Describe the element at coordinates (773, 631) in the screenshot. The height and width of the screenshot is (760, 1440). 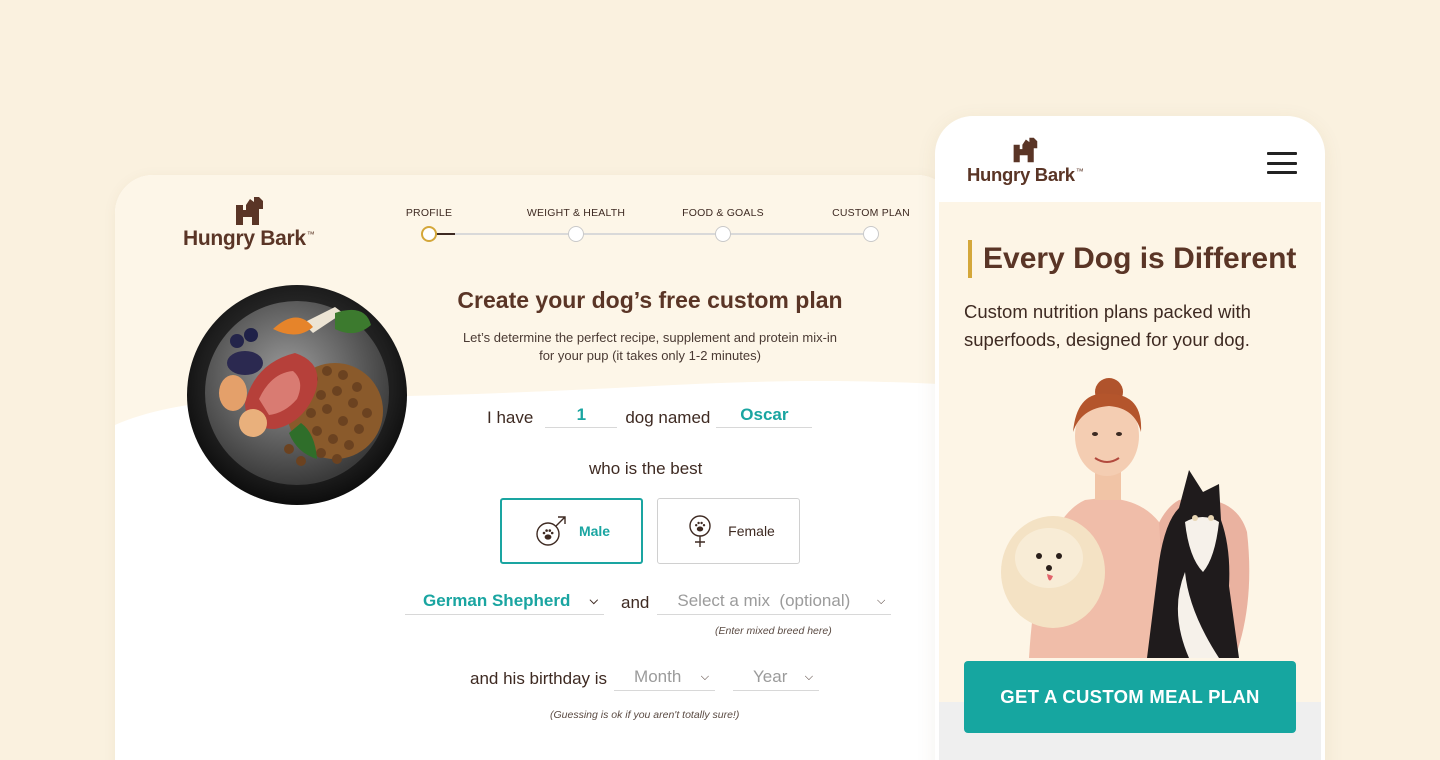
I see `mix-breed-hint: (Enter mixed breed here)` at that location.